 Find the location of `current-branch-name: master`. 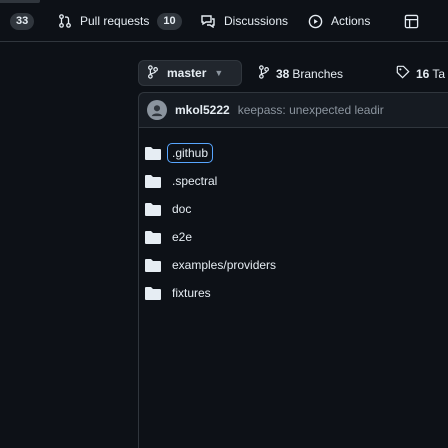

current-branch-name: master is located at coordinates (187, 73).